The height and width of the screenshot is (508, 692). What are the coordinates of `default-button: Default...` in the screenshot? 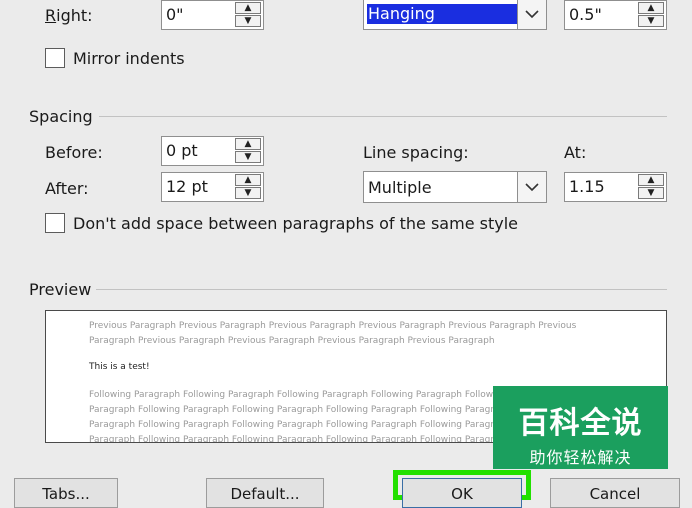 It's located at (265, 493).